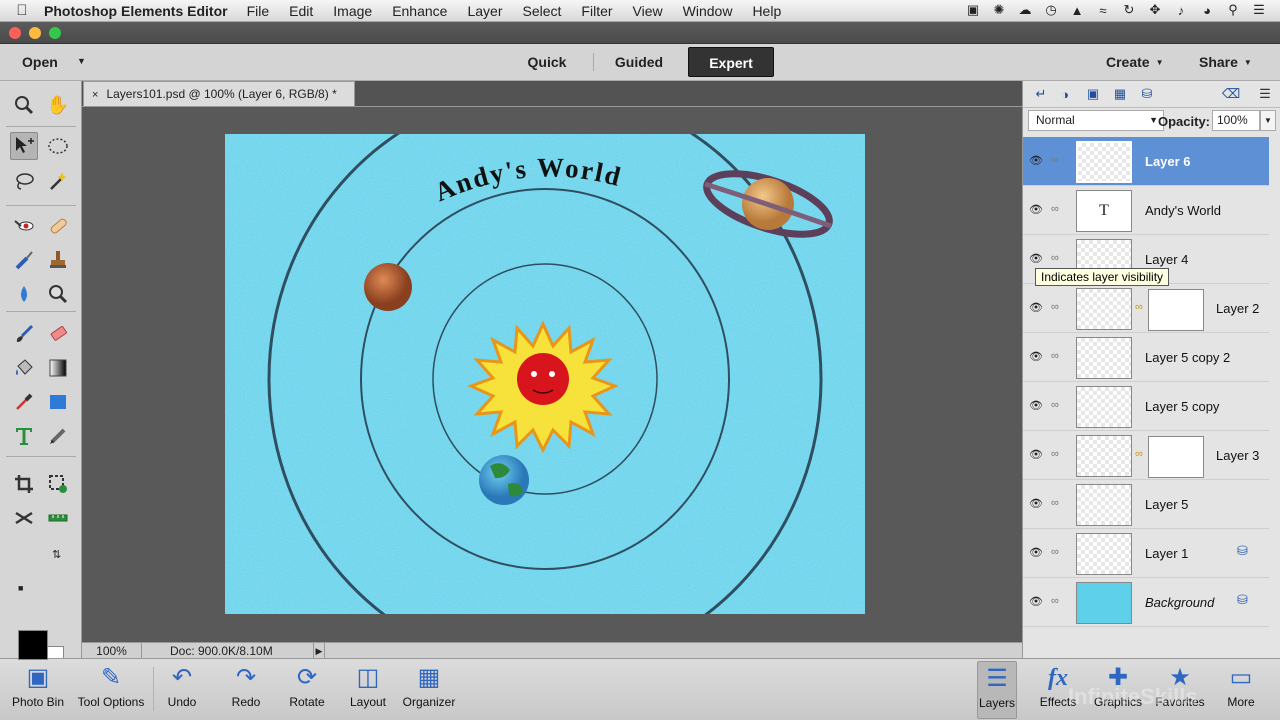 The width and height of the screenshot is (1280, 720). What do you see at coordinates (136, 11) in the screenshot?
I see `app-name-menu: Photoshop Elements Editor` at bounding box center [136, 11].